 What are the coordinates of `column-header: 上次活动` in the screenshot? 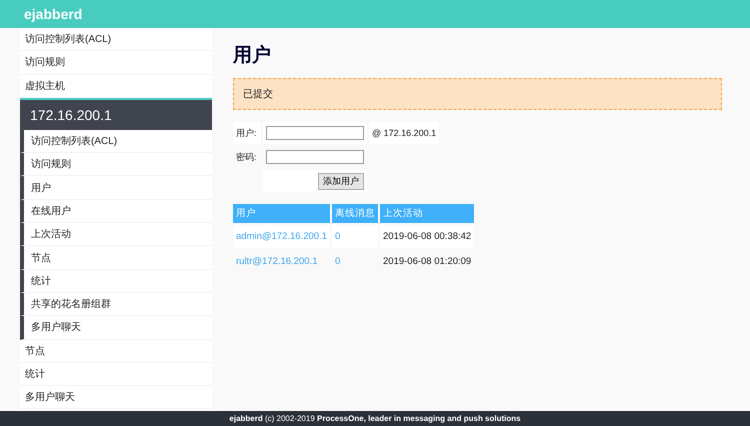 It's located at (427, 213).